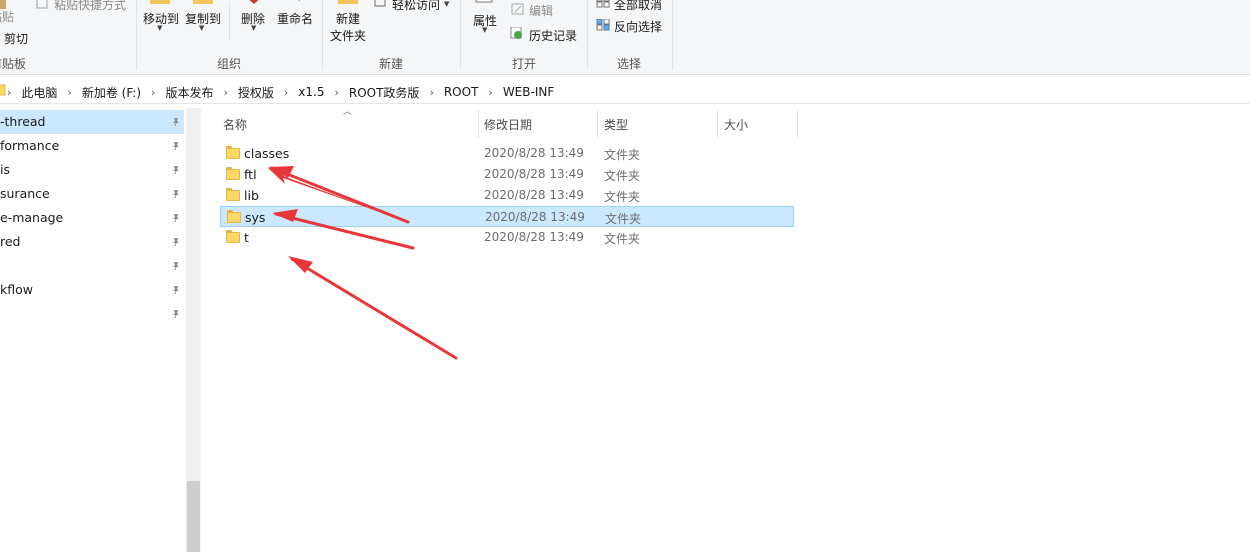  I want to click on file-row: lib 2020/8/28 13:49 文件夹, so click(507, 195).